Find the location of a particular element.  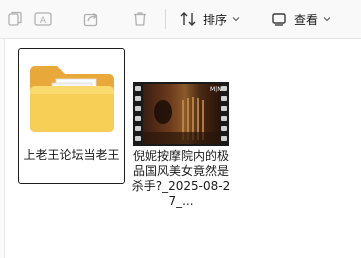

rename-button: A is located at coordinates (43, 19).